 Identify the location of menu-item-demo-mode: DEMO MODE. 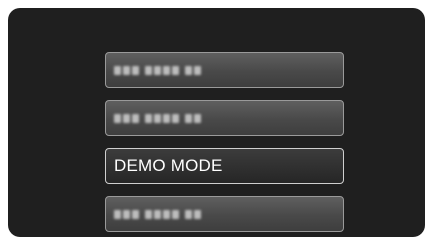
(224, 166).